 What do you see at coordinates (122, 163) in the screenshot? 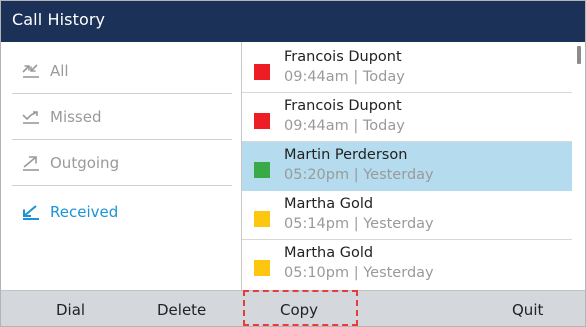
I see `filter-outgoing: Outgoing` at bounding box center [122, 163].